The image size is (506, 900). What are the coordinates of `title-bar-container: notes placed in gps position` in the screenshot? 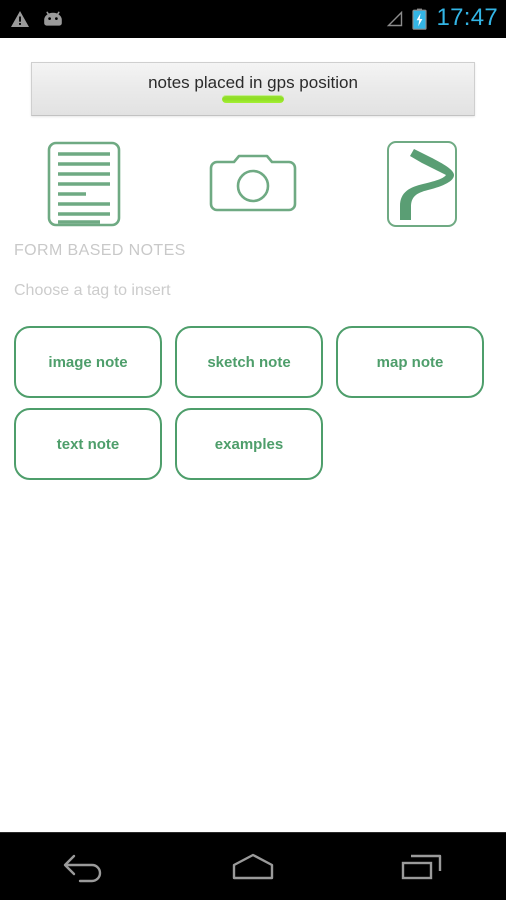 It's located at (253, 77).